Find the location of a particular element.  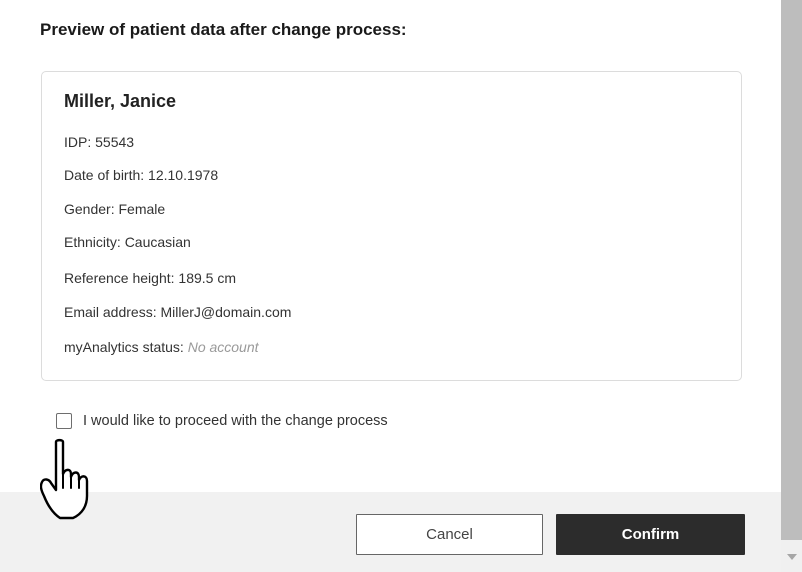

scroll-down-arrow-icon is located at coordinates (792, 557).